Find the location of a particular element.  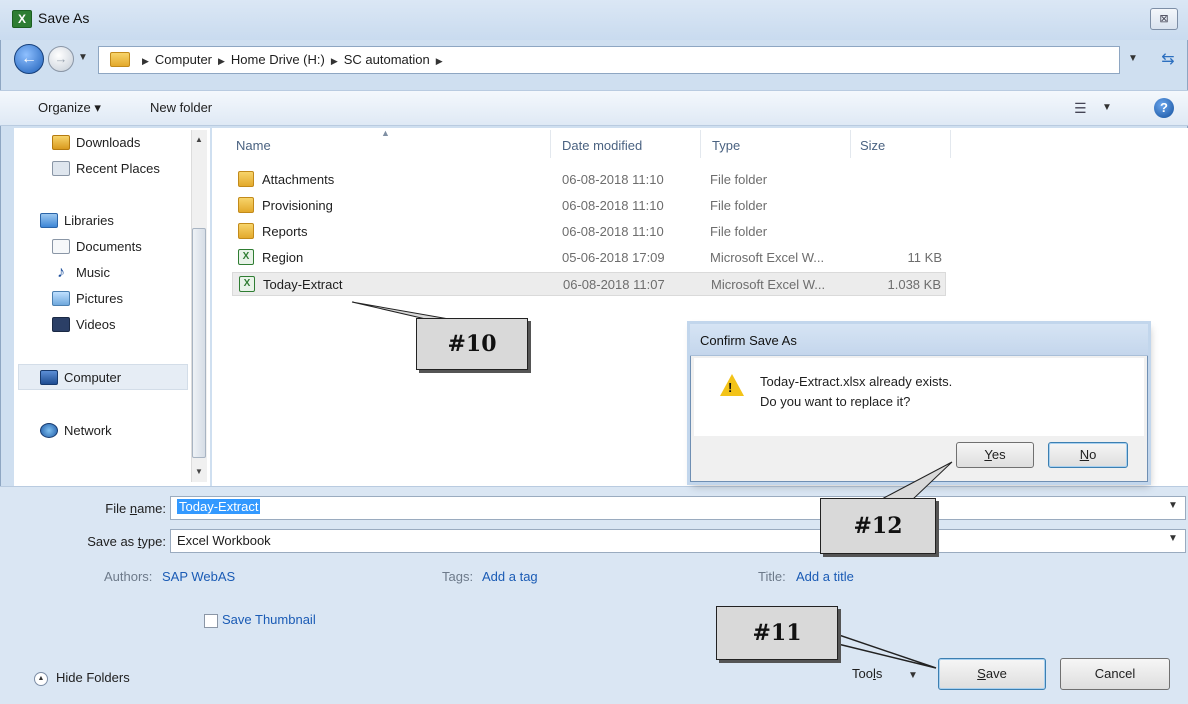

scroll-up-icon: ▲ is located at coordinates (199, 140).